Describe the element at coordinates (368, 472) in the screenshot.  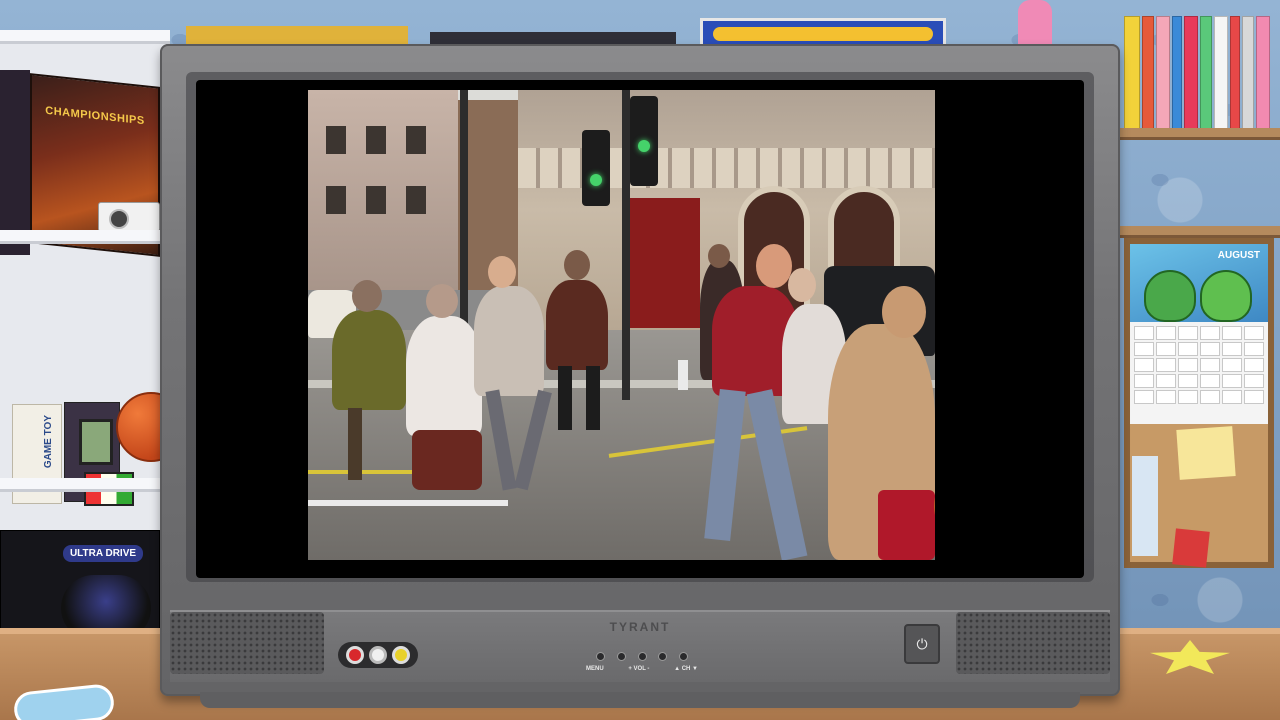
I see `road-line-yellow` at that location.